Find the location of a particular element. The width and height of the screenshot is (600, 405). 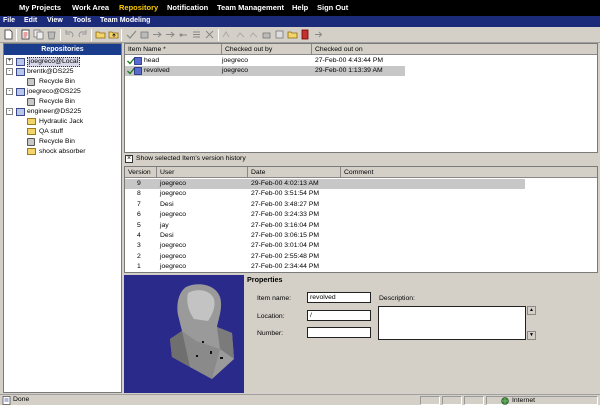

version-row: 2 joegreco 27-Feb-00 2:55:48 PM is located at coordinates (325, 257).